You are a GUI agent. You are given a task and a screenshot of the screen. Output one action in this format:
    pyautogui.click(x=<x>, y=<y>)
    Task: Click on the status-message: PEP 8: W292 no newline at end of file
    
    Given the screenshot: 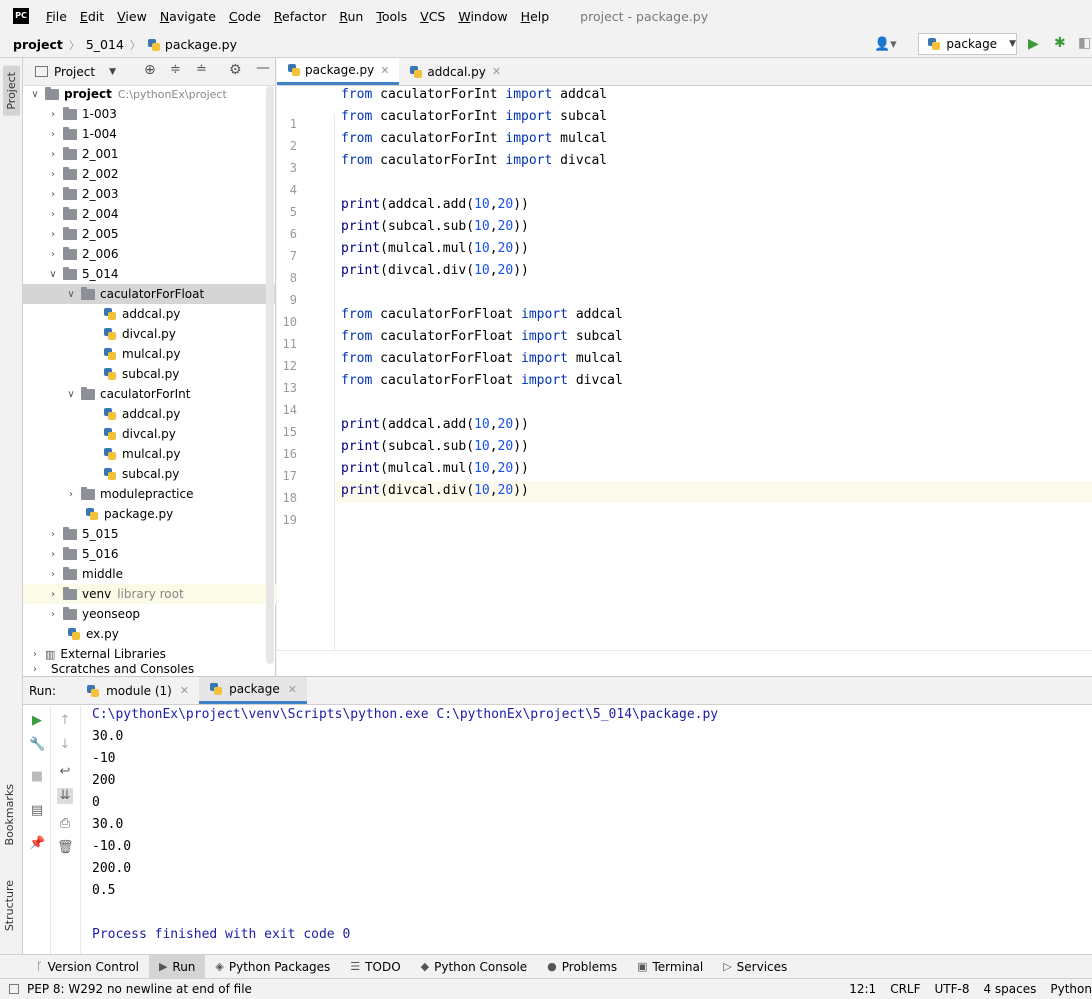 What is the action you would take?
    pyautogui.click(x=139, y=989)
    